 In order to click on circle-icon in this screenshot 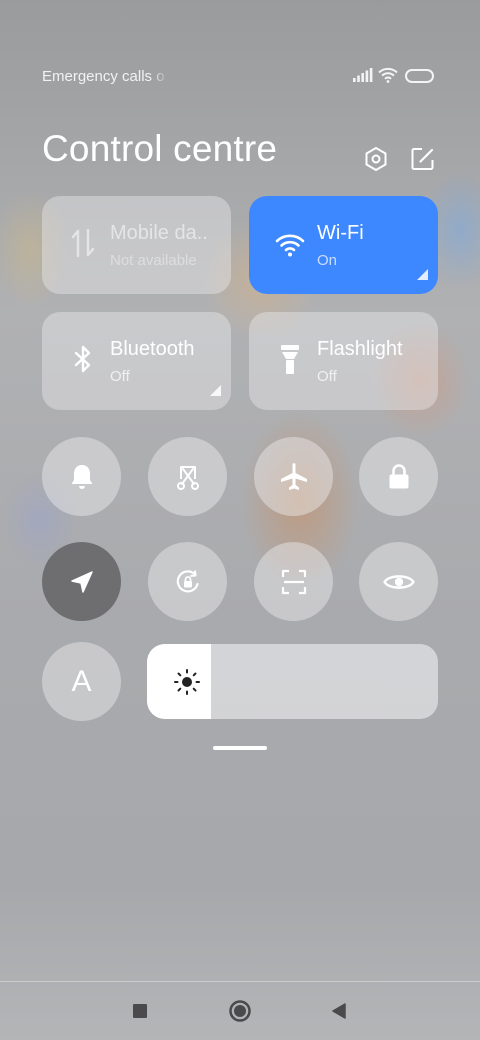, I will do `click(240, 1011)`.